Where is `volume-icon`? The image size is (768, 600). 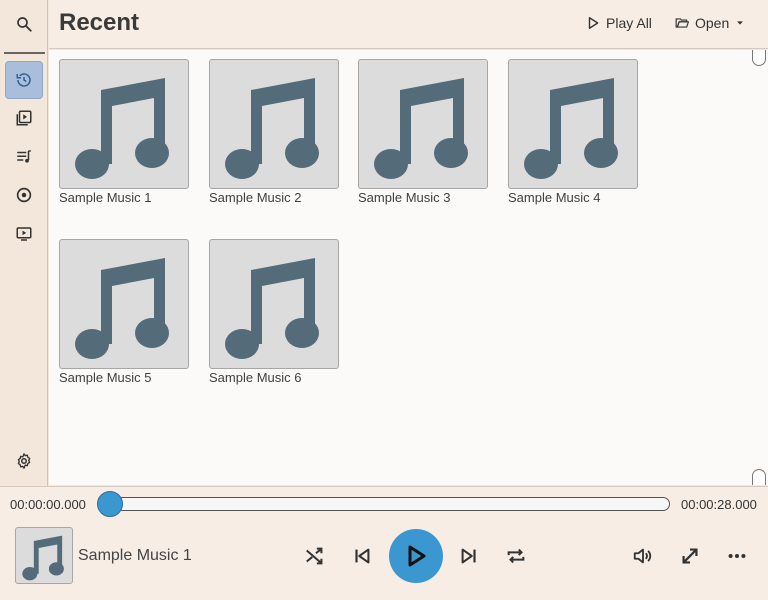
volume-icon is located at coordinates (642, 556).